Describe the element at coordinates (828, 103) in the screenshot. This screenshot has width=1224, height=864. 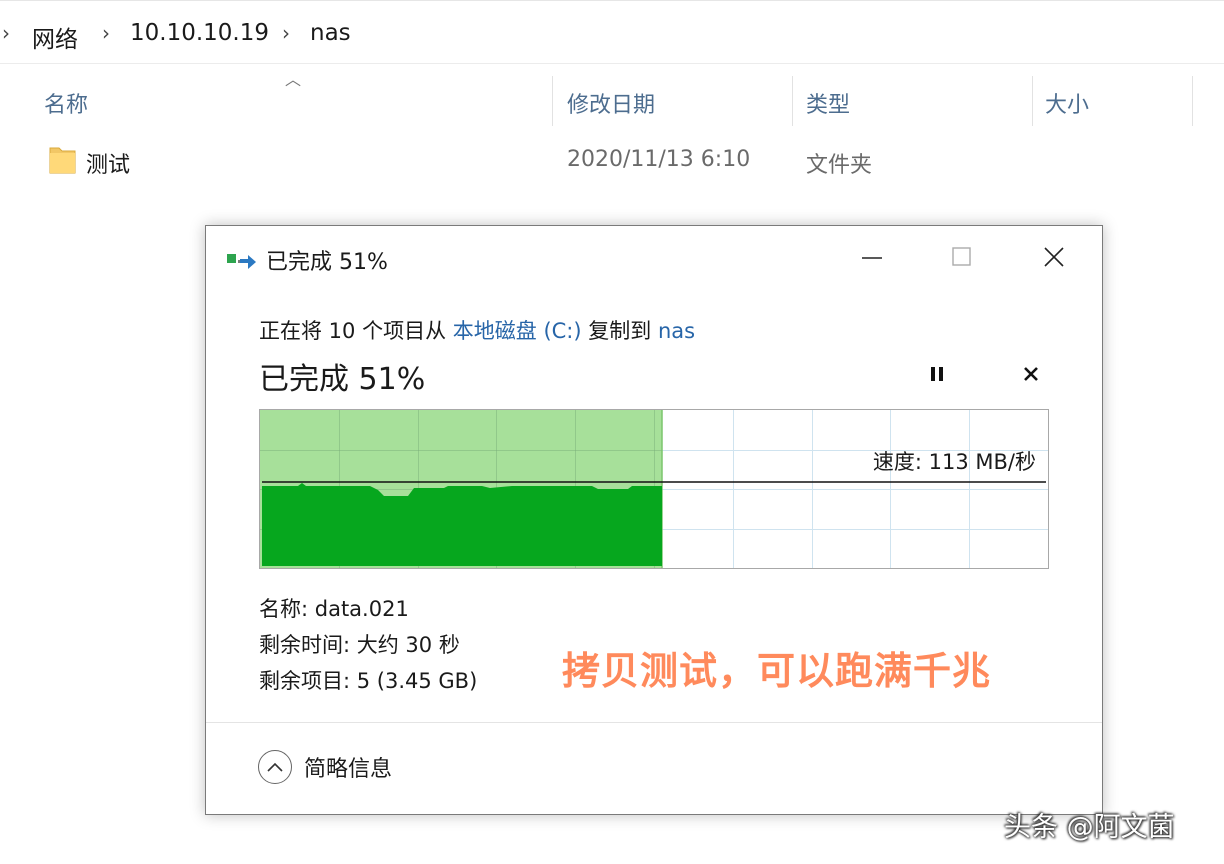
I see `column-header-type: 类型` at that location.